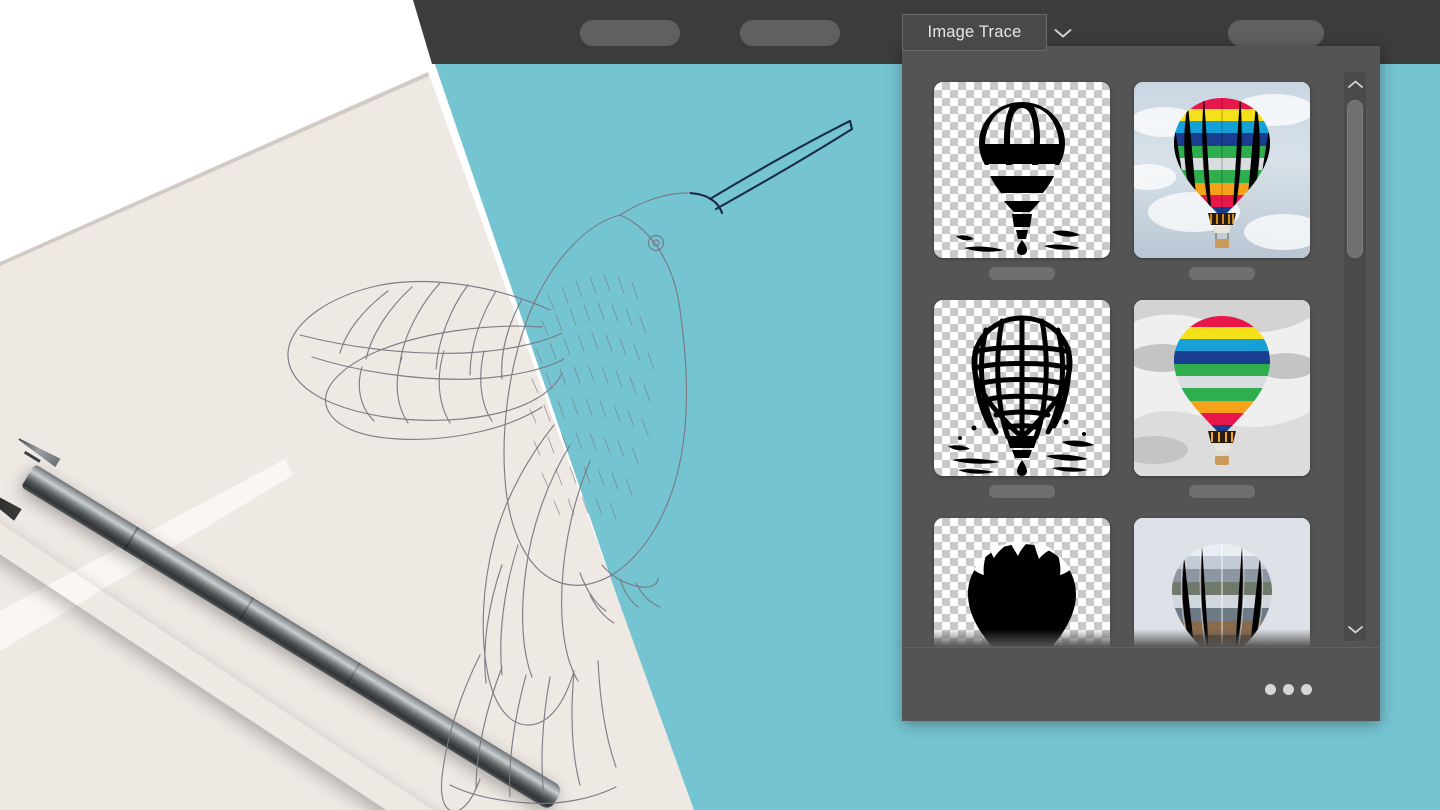 This screenshot has width=1440, height=810. I want to click on balloon-photo-icon, so click(1222, 170).